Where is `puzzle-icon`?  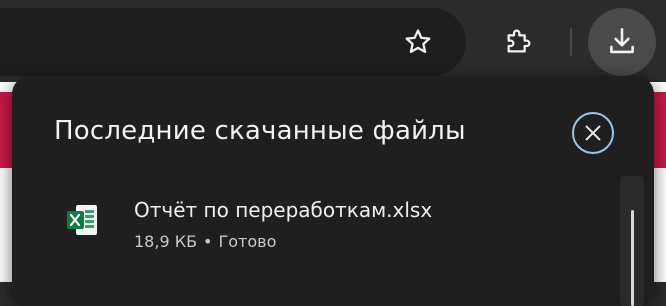 puzzle-icon is located at coordinates (519, 41).